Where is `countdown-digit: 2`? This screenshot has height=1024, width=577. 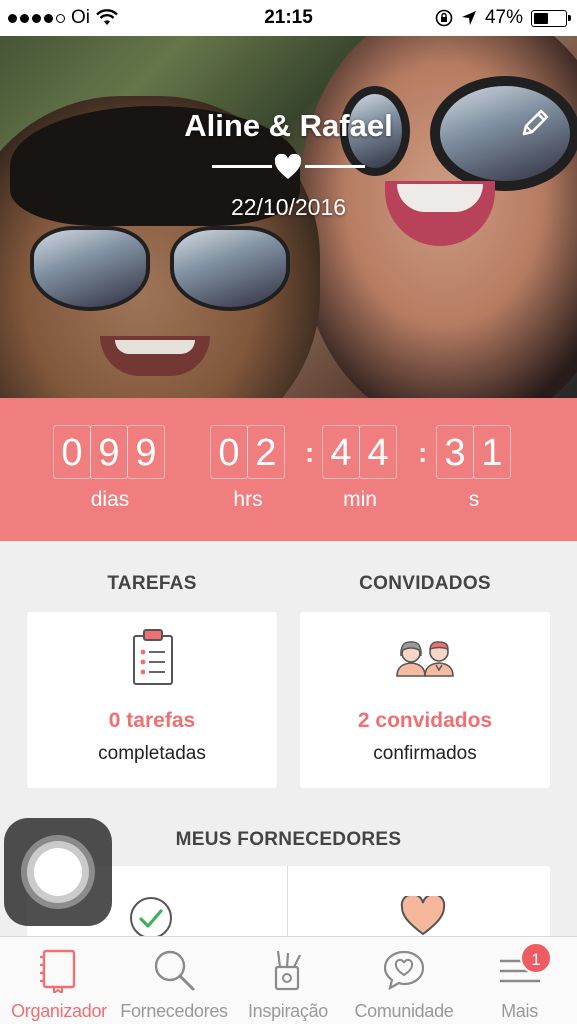
countdown-digit: 2 is located at coordinates (266, 452).